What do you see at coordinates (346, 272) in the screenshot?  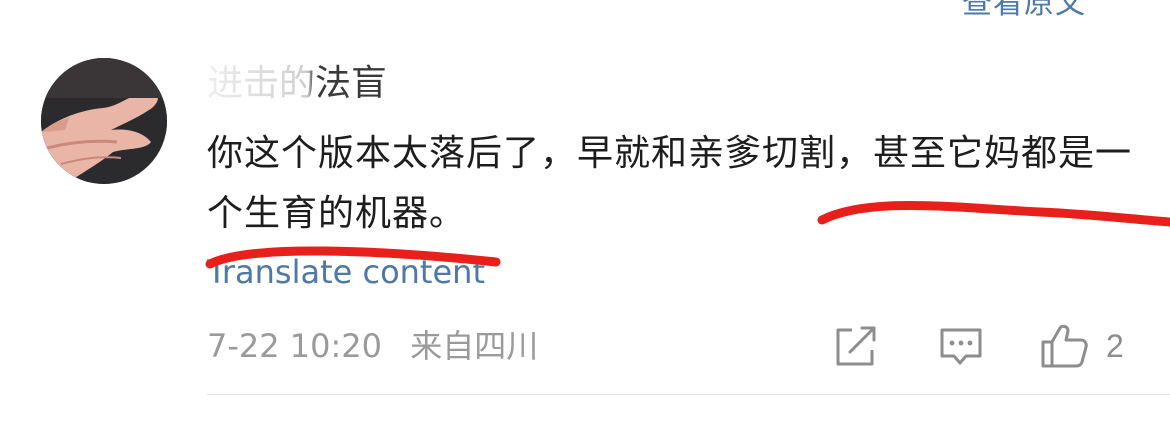 I see `translate-link: Translate content` at bounding box center [346, 272].